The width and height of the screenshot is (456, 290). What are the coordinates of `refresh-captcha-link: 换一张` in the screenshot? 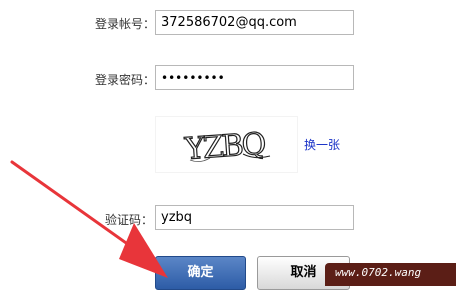 It's located at (322, 144).